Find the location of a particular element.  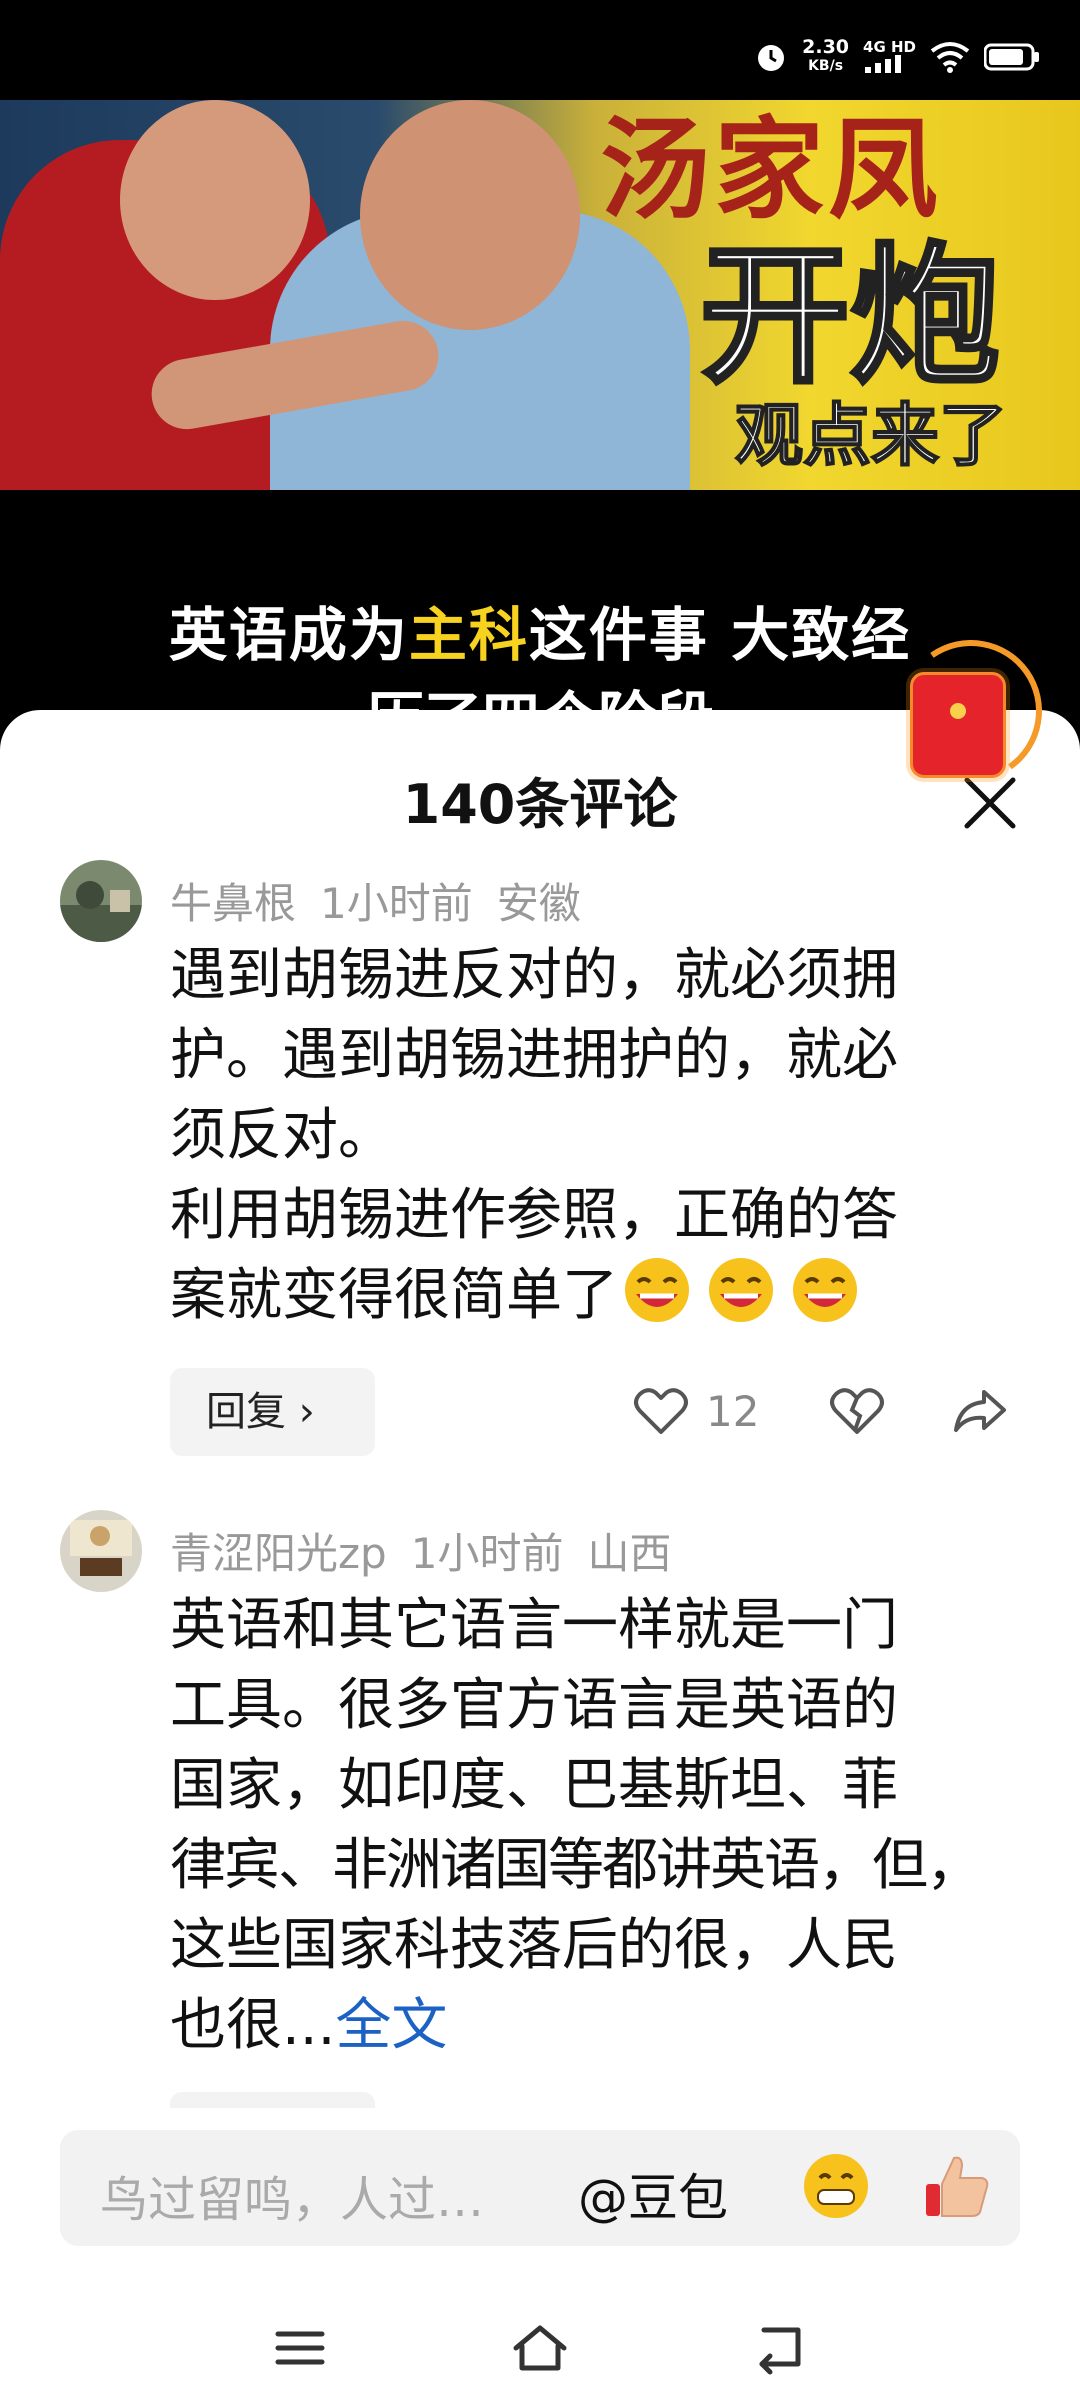

thumbs-up-icon is located at coordinates (958, 2186).